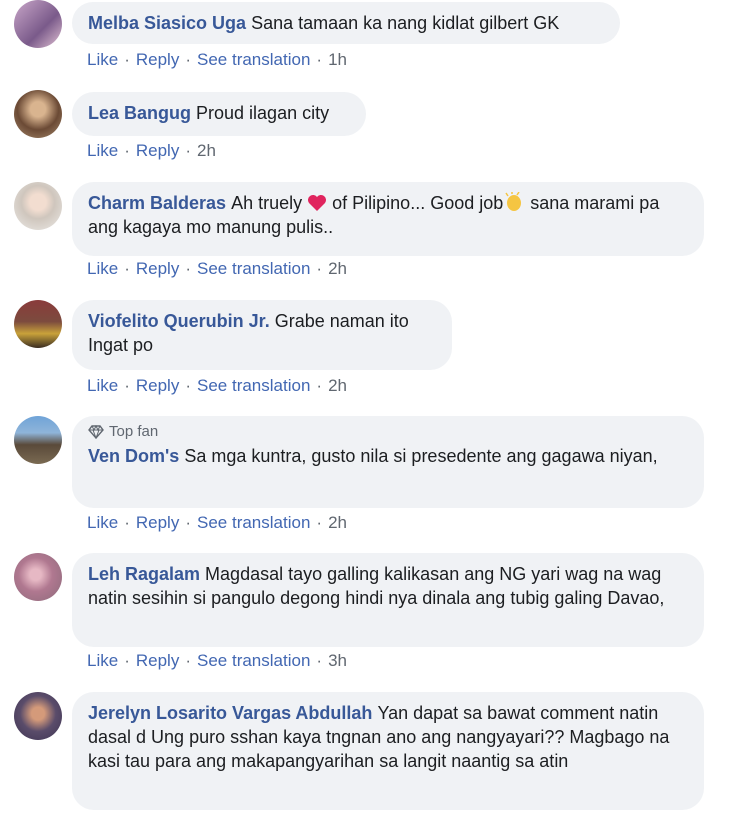  I want to click on comment-actions: Like · Reply · See translation · 3h, so click(217, 660).